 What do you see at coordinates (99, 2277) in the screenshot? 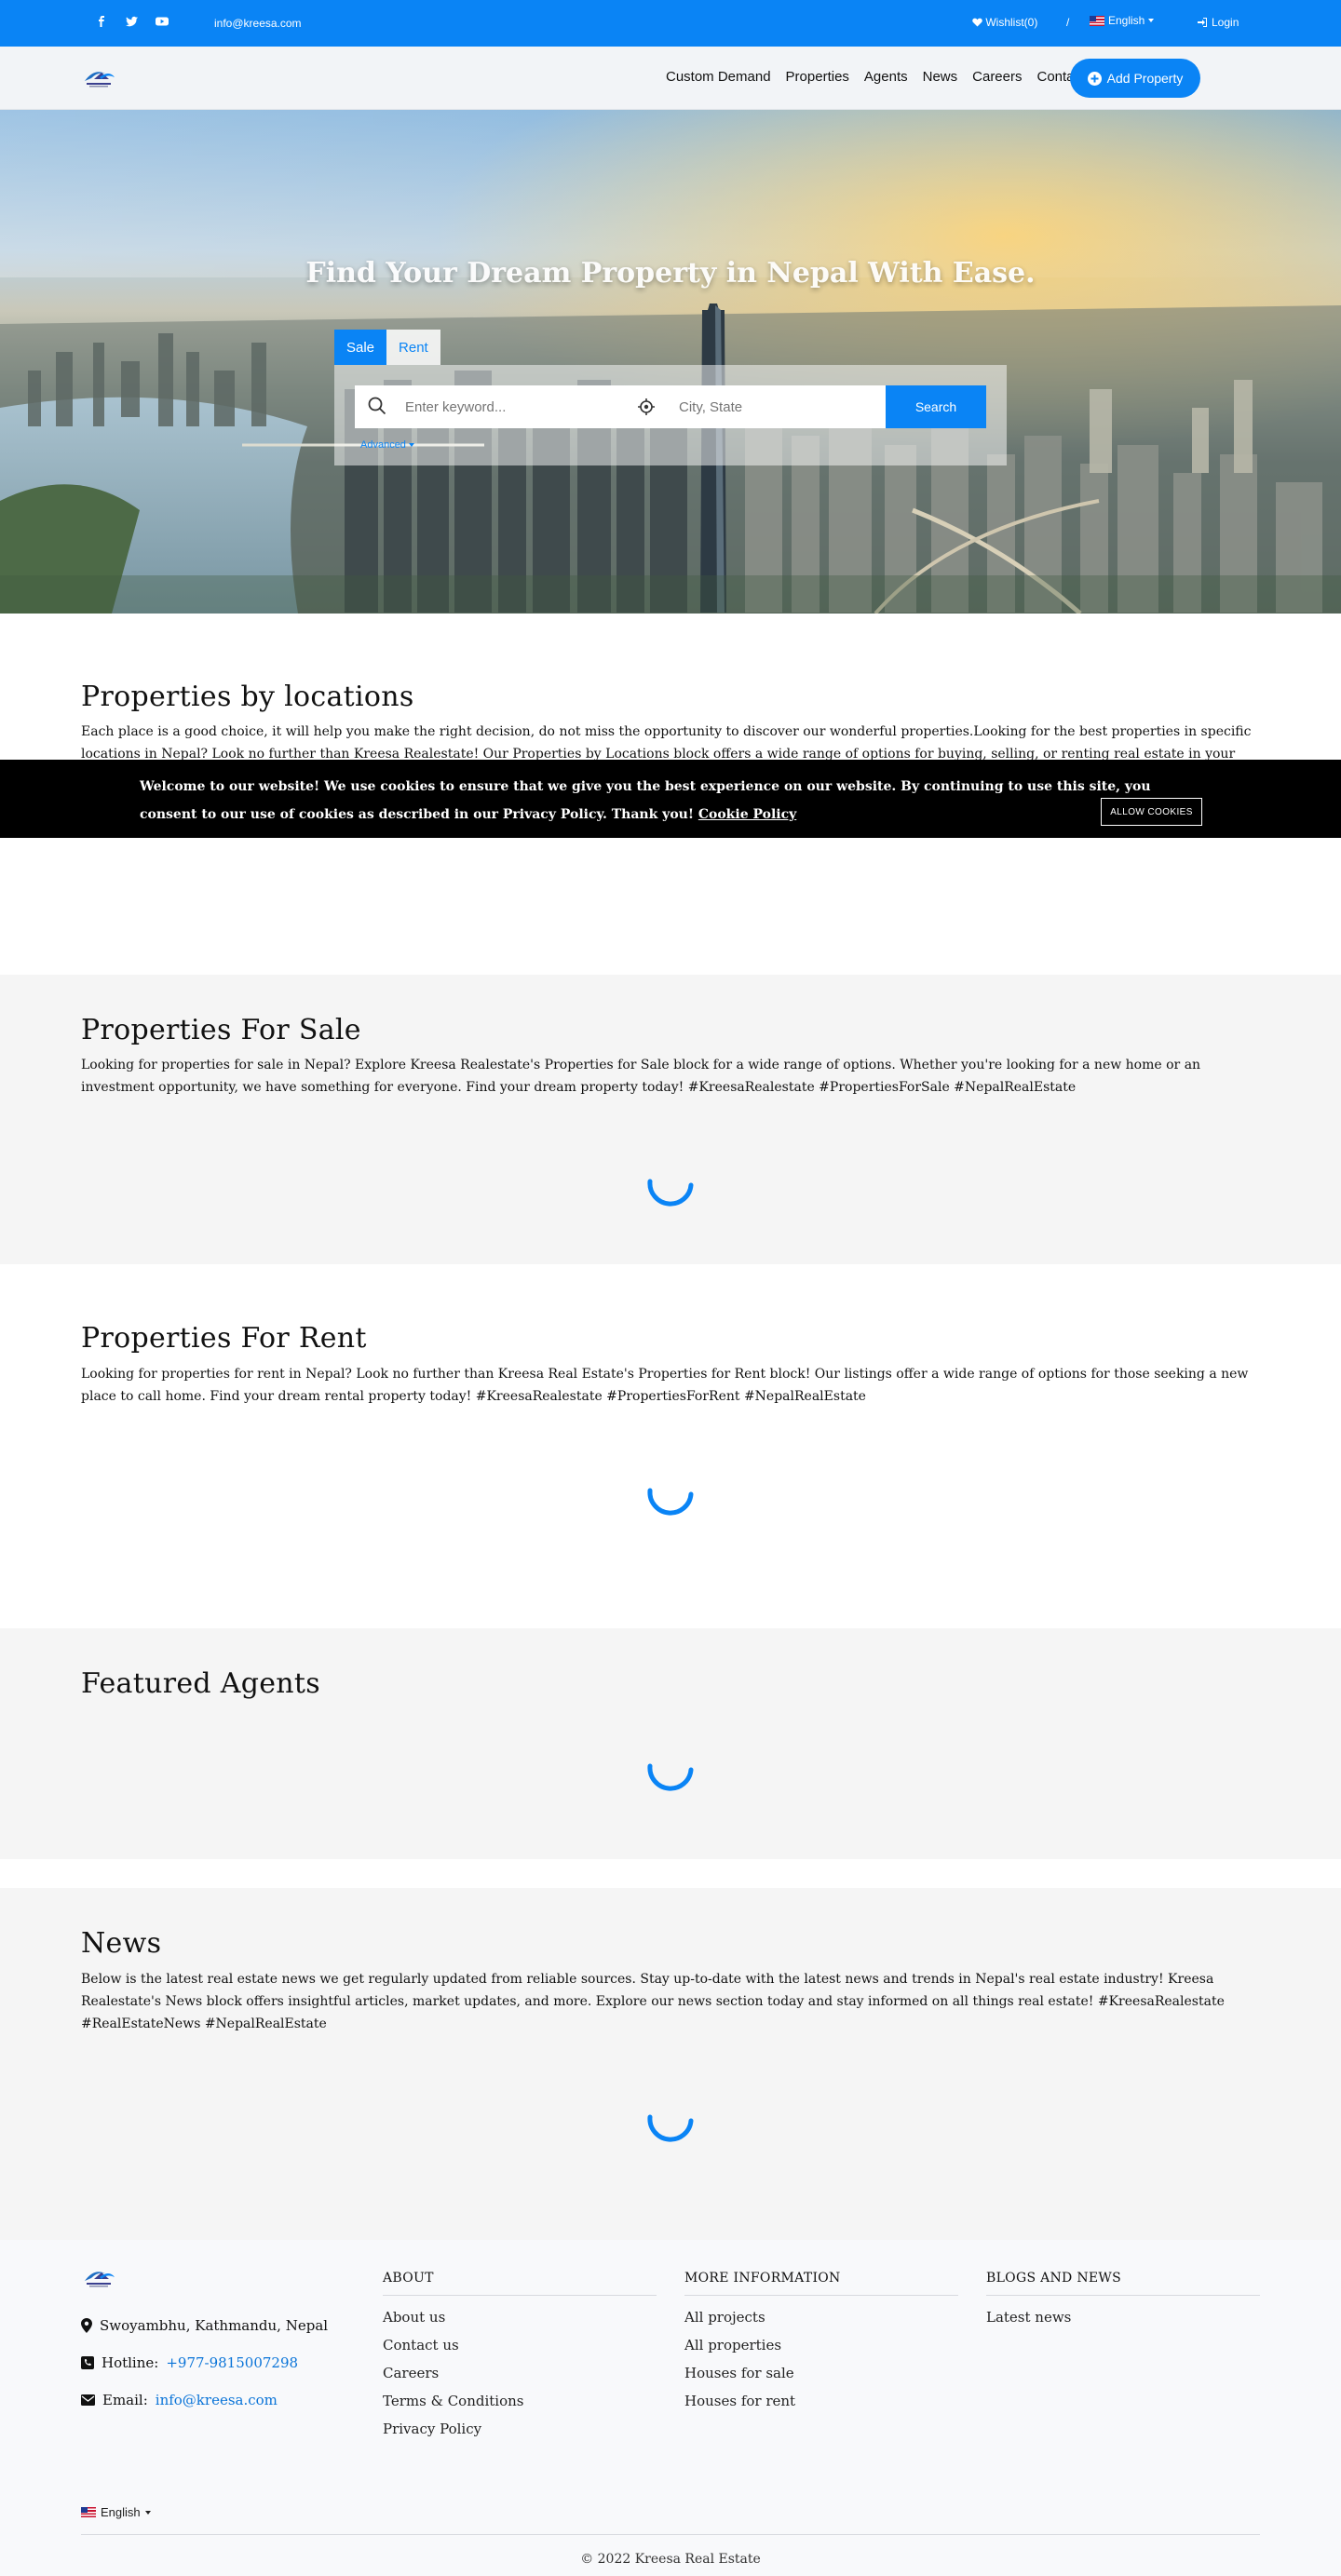
I see `footer-logo` at bounding box center [99, 2277].